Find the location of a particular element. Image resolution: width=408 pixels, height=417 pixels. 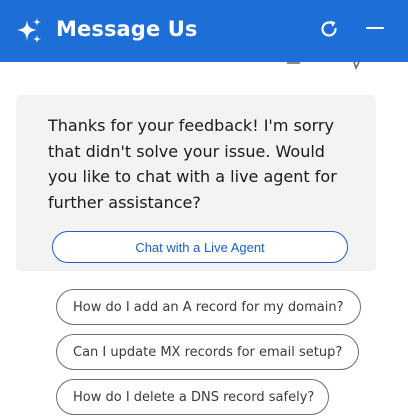

chat-header: Message Us is located at coordinates (204, 31).